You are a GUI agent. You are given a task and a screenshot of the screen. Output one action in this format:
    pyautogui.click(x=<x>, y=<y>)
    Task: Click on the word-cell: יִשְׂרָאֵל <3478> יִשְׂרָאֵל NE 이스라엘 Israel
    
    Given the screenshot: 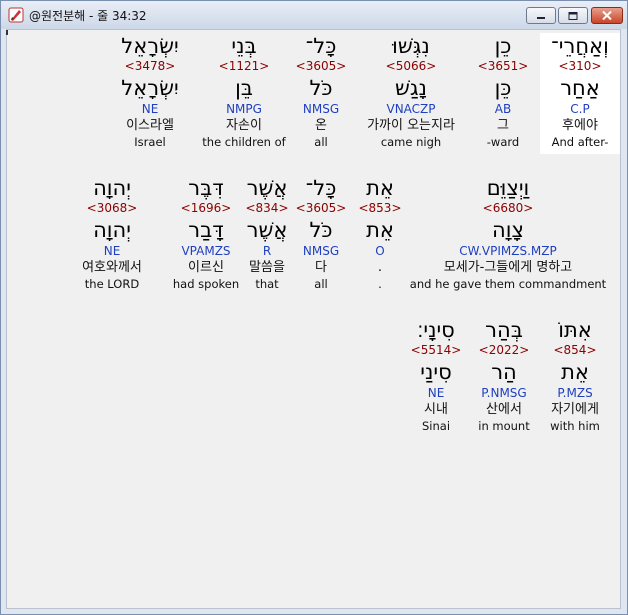 What is the action you would take?
    pyautogui.click(x=150, y=91)
    